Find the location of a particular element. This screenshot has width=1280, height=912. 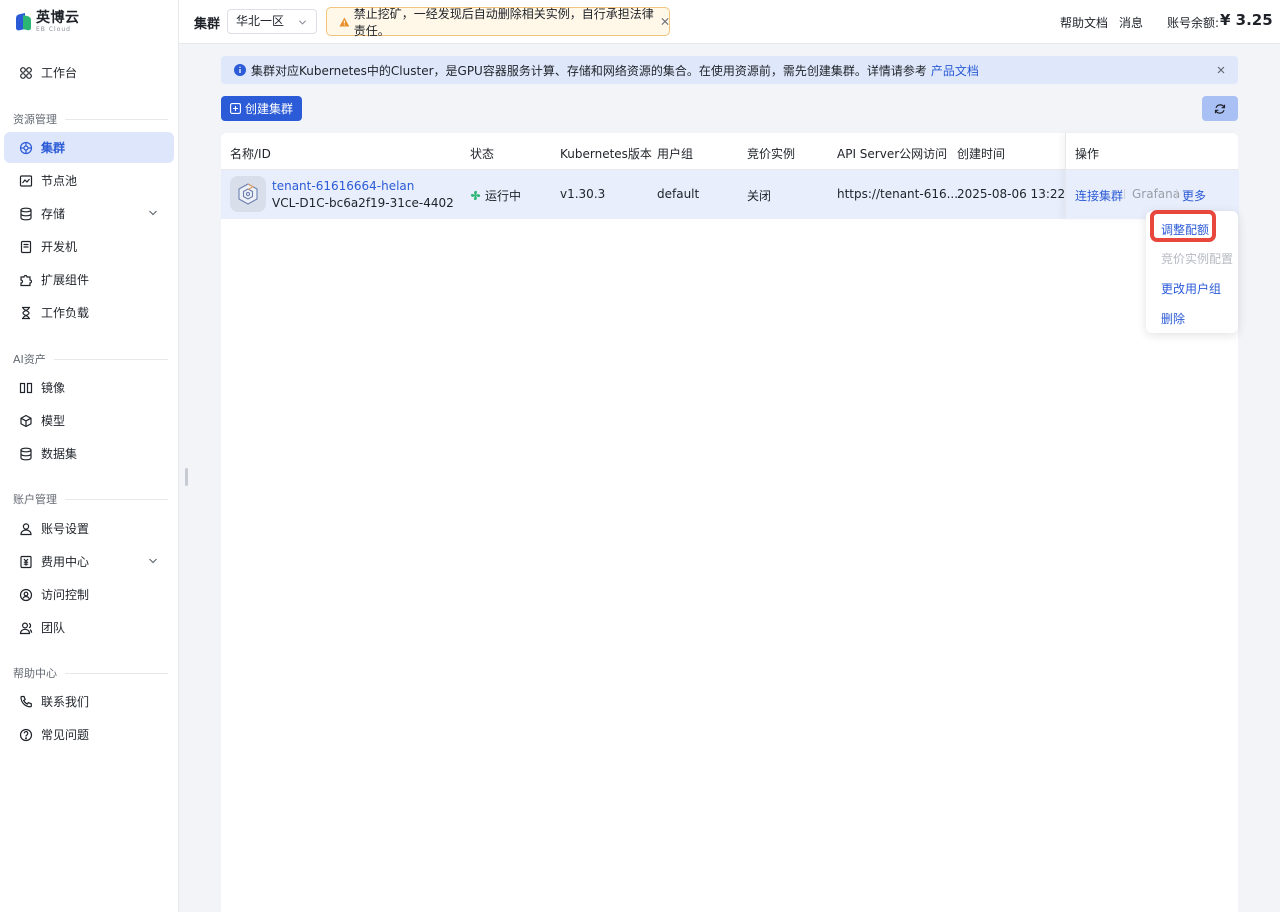

sidebar-item-workload: 工作负载 is located at coordinates (89, 312).